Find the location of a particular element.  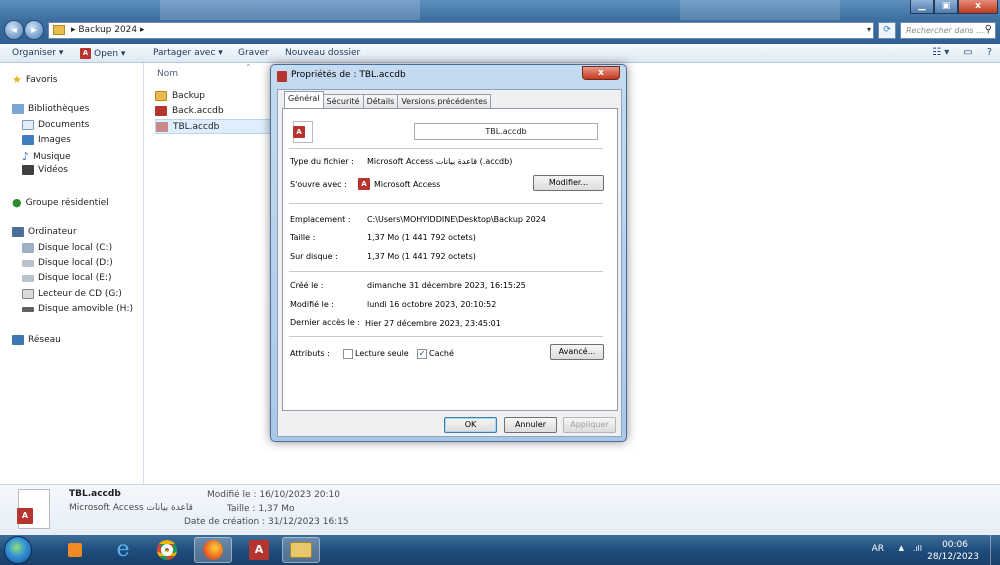

folder-icon is located at coordinates (301, 550).